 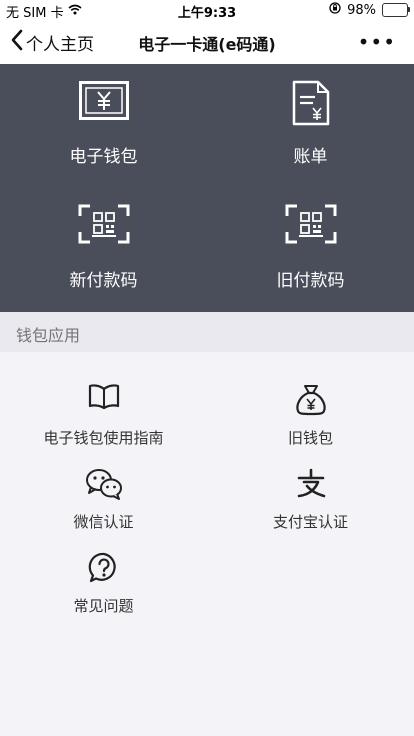 What do you see at coordinates (310, 522) in the screenshot?
I see `app-label: 支付宝认证` at bounding box center [310, 522].